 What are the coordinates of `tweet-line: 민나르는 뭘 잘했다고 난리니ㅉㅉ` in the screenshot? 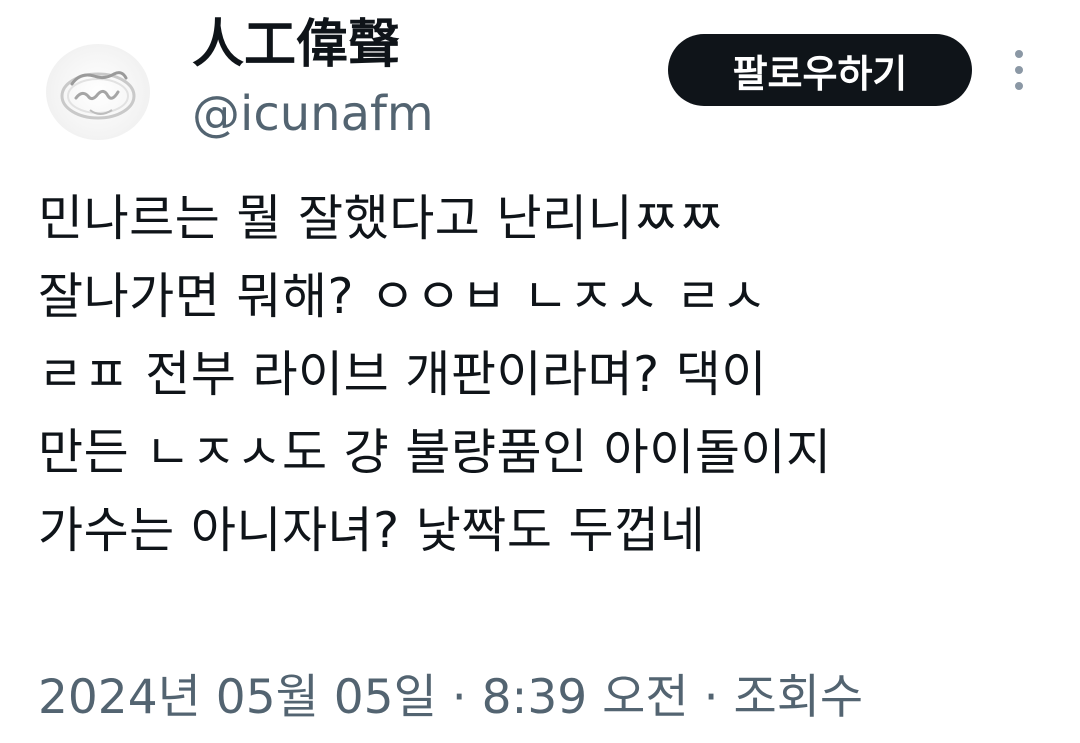 It's located at (381, 218).